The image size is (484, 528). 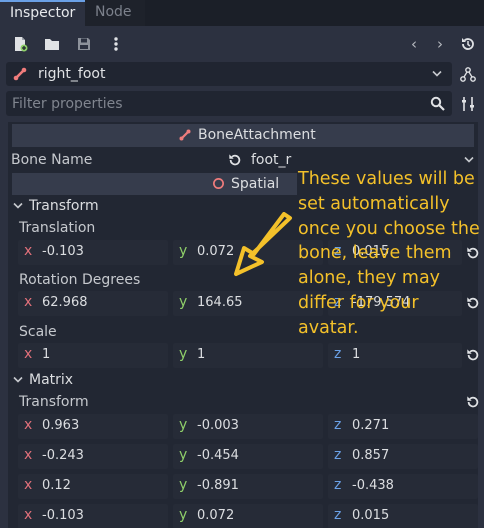 I want to click on matrix-row-1-x-field, so click(x=93, y=426).